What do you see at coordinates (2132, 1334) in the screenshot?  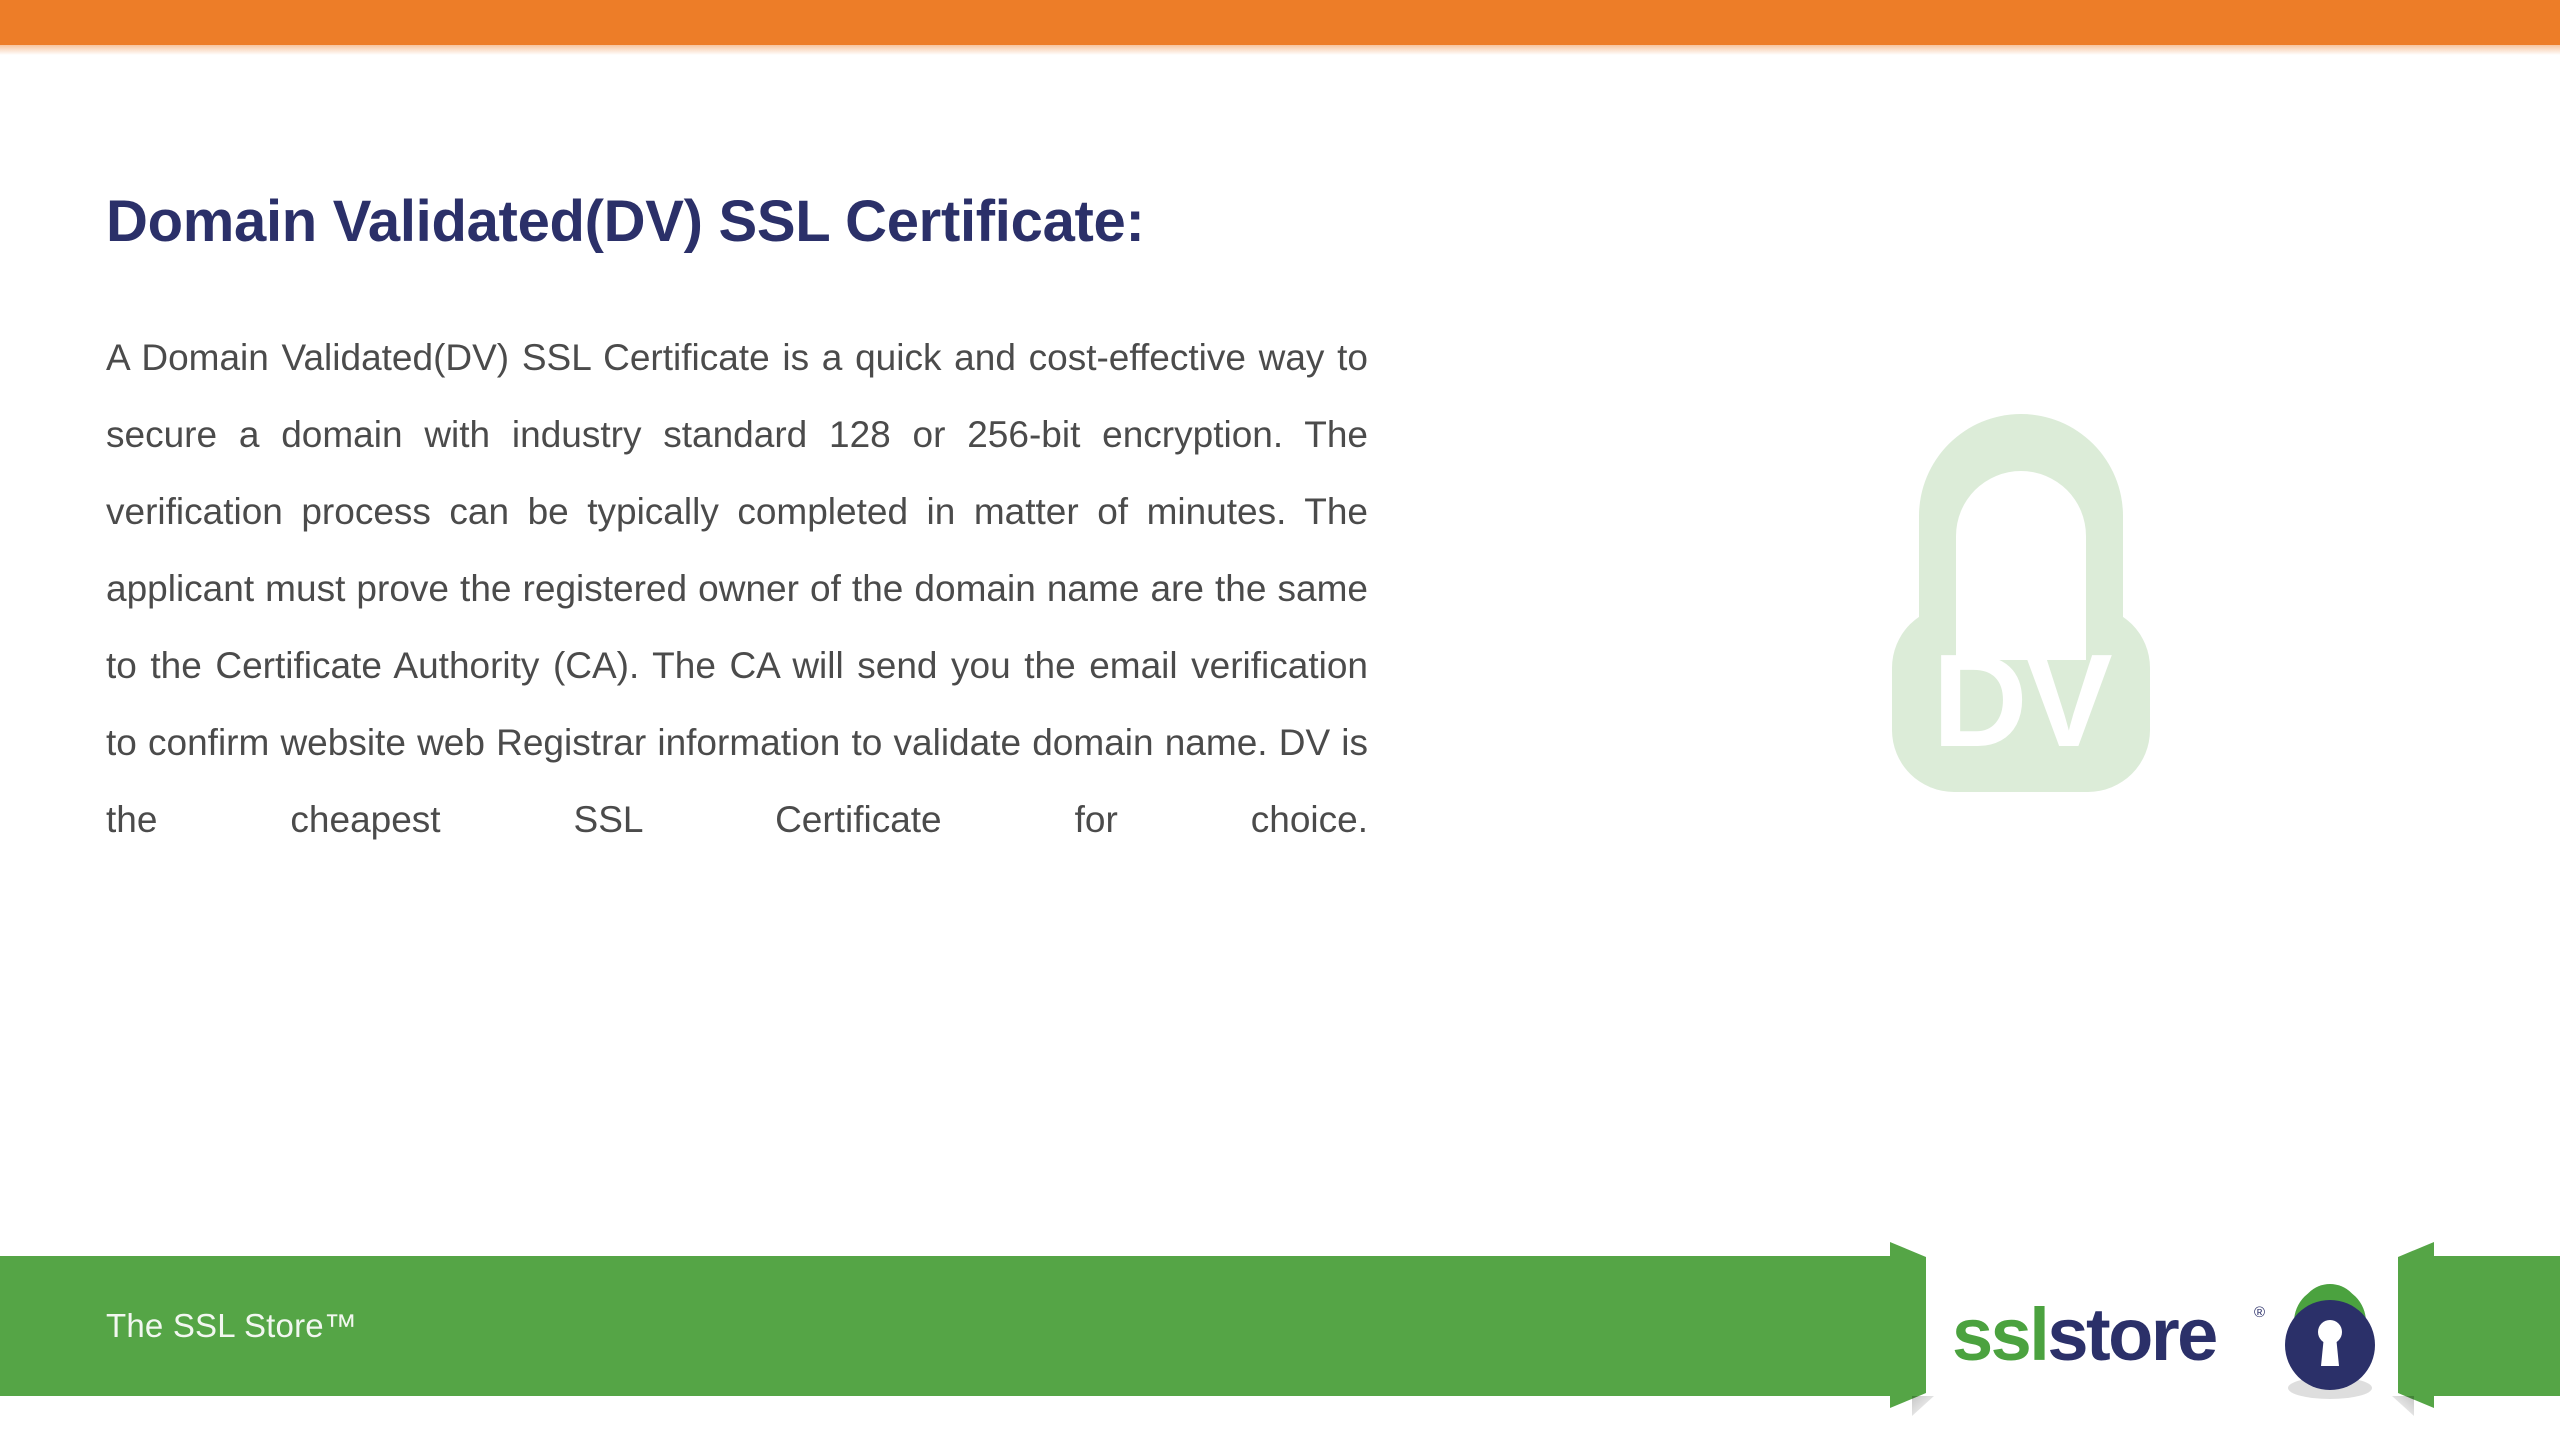 I see `wordmark-store: store` at bounding box center [2132, 1334].